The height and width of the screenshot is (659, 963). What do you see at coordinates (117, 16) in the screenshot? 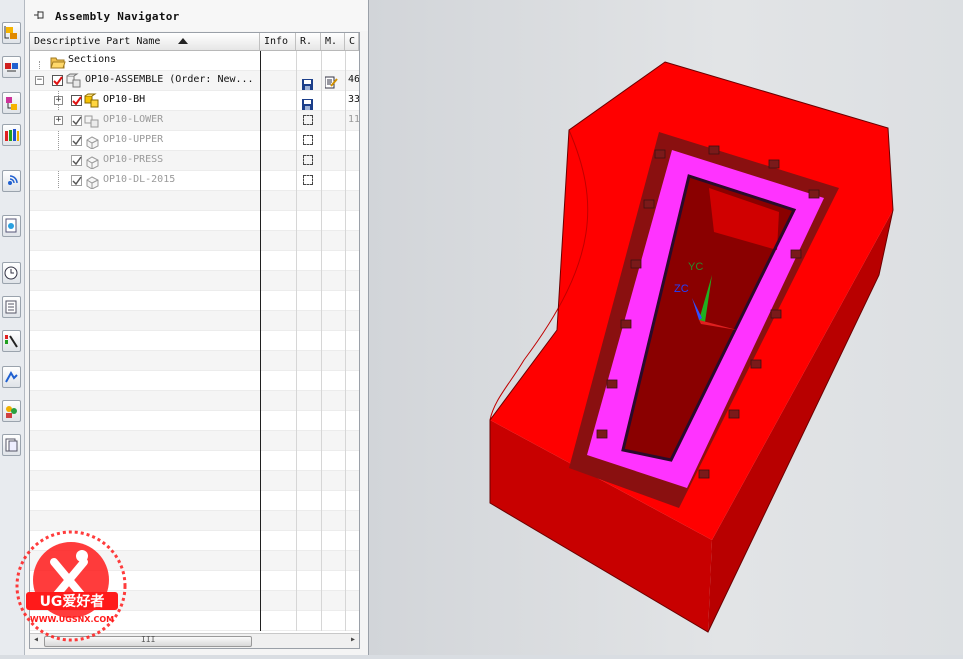
I see `navigator-title: Assembly Navigator` at bounding box center [117, 16].